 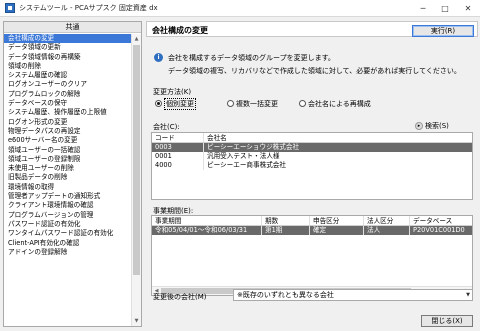 I want to click on close-window-button: ✕, so click(x=468, y=8).